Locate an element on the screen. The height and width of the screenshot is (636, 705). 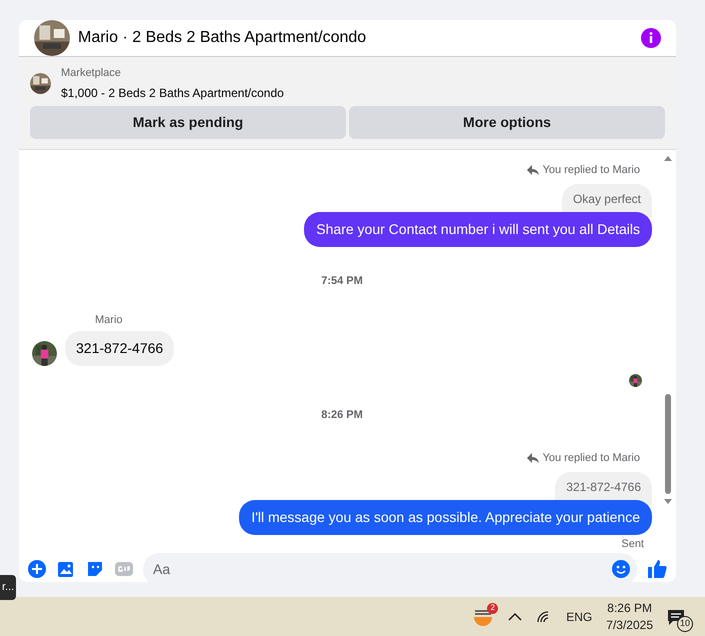
message-status: Sent is located at coordinates (632, 544).